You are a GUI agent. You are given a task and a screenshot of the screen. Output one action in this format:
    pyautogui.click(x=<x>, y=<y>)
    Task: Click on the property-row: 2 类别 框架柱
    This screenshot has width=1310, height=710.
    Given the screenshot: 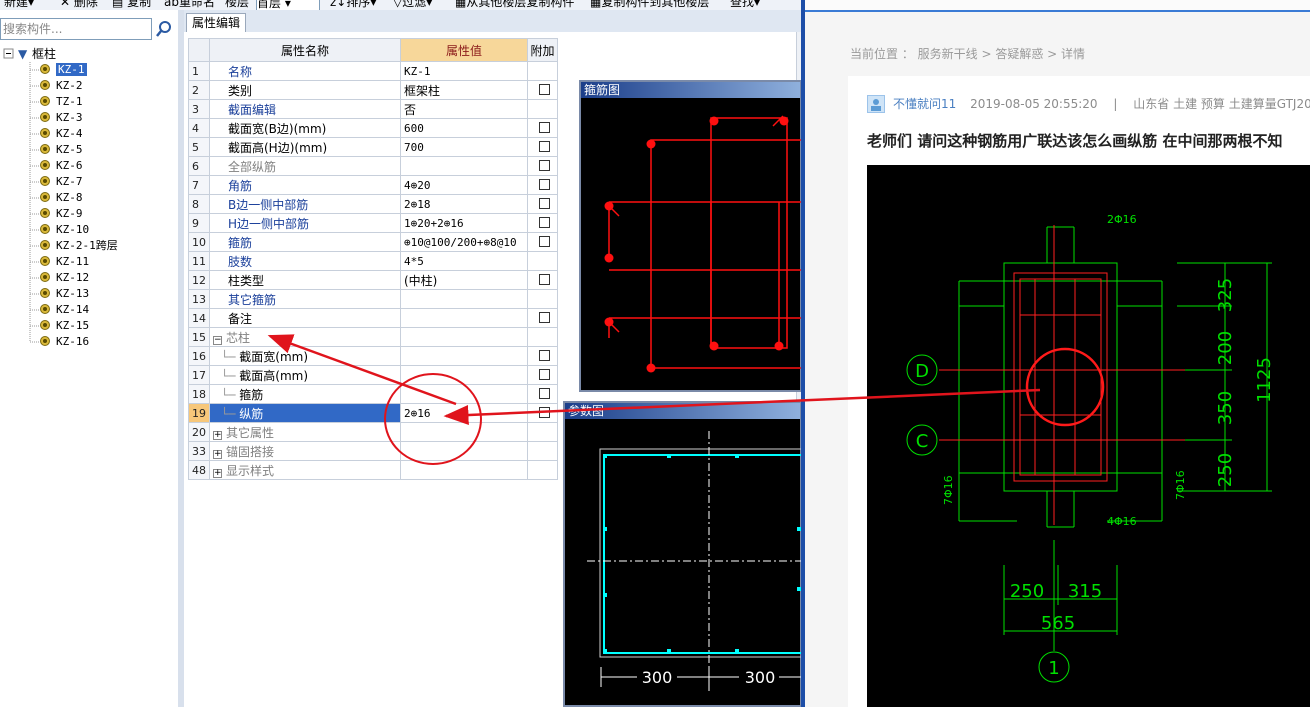 What is the action you would take?
    pyautogui.click(x=373, y=90)
    